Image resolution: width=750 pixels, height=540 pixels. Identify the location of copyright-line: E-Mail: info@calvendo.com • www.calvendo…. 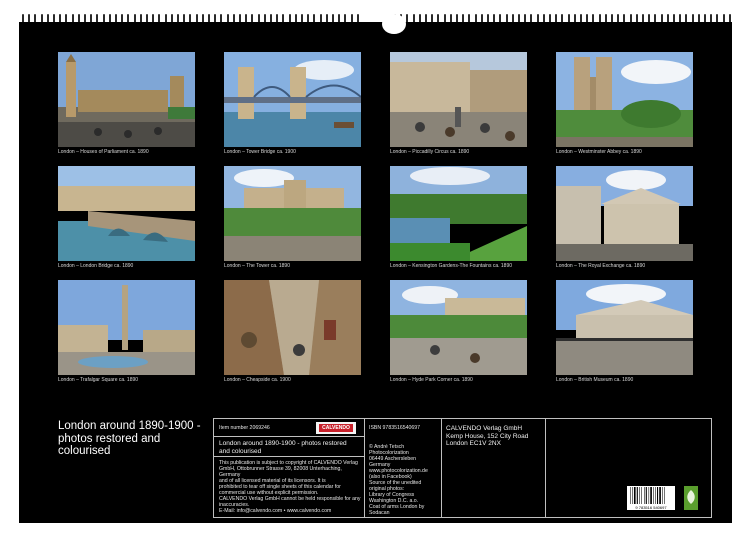
(275, 511).